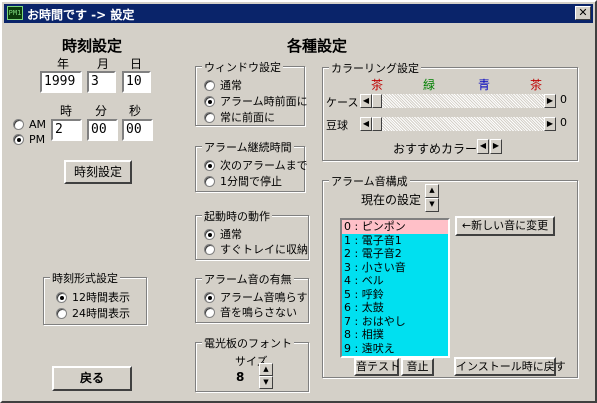 Image resolution: width=597 pixels, height=403 pixels. I want to click on color-header-green: 緑, so click(429, 85).